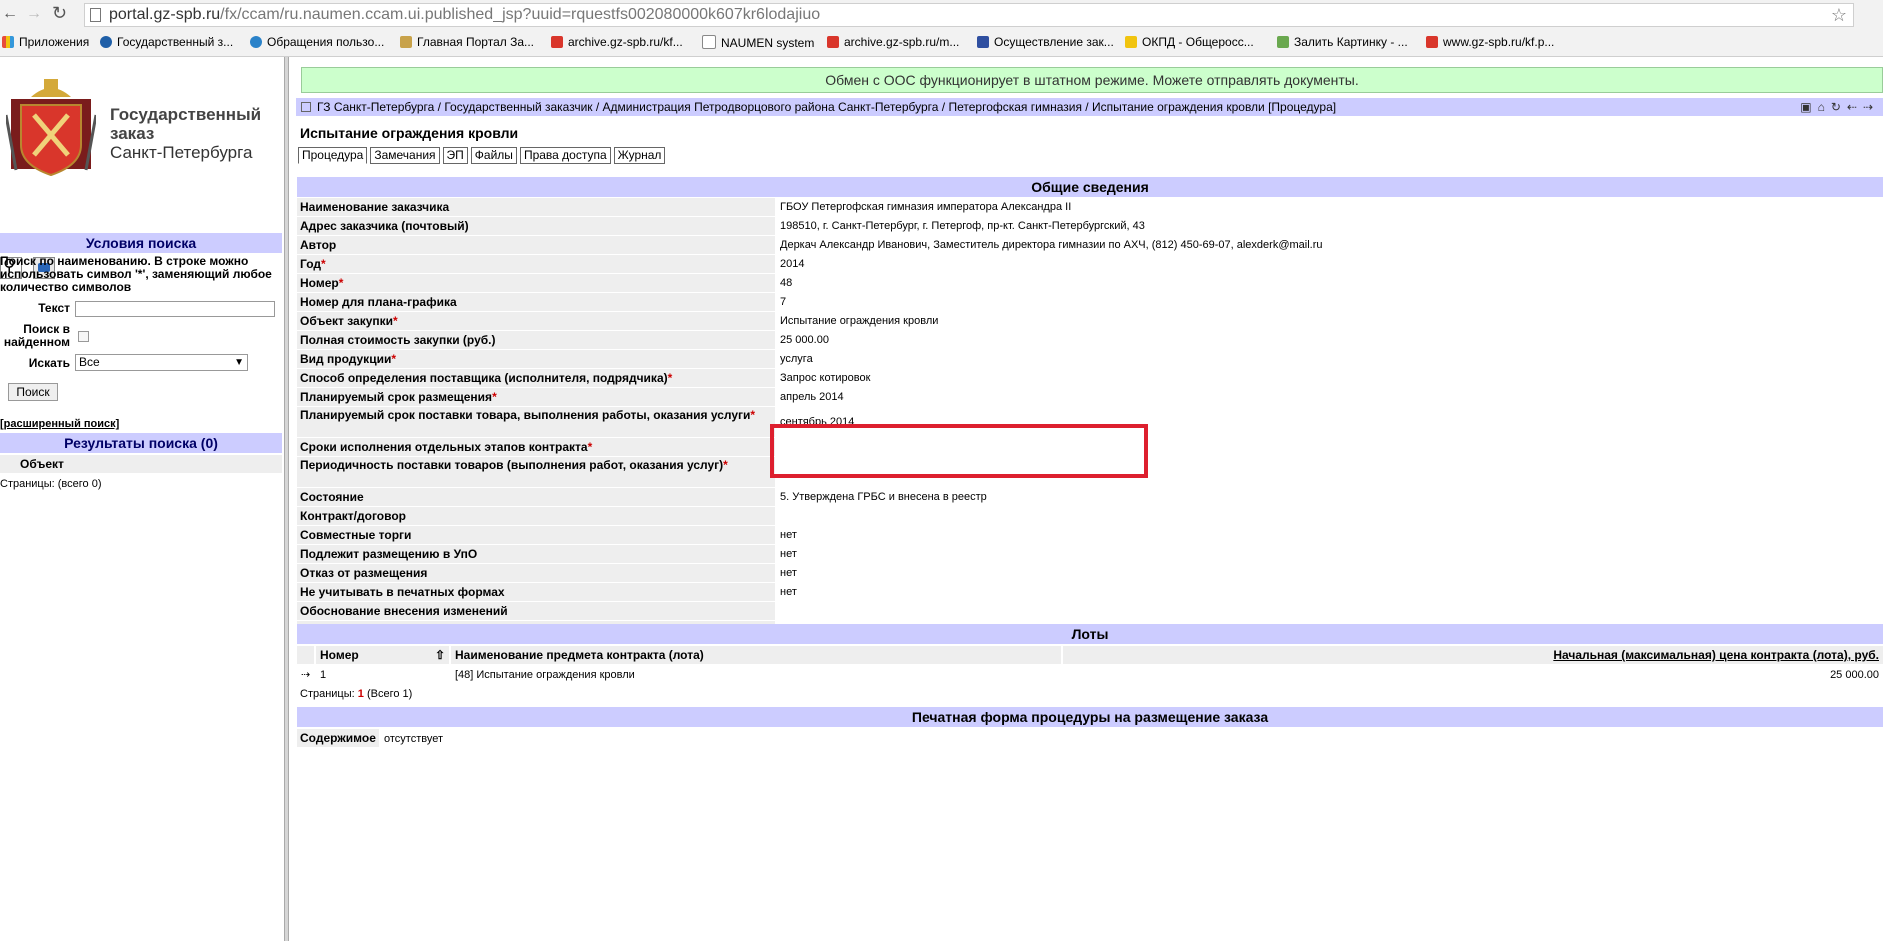  What do you see at coordinates (305, 655) in the screenshot?
I see `lots-col-spacer` at bounding box center [305, 655].